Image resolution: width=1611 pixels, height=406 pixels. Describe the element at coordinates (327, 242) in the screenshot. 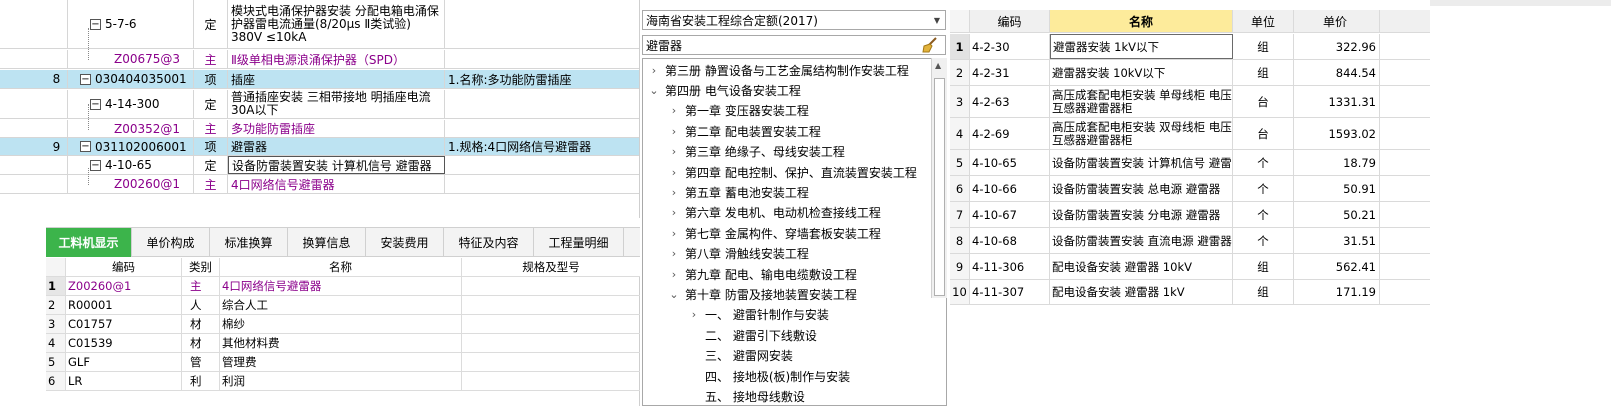

I see `tab-conversion-info: 换算信息` at that location.